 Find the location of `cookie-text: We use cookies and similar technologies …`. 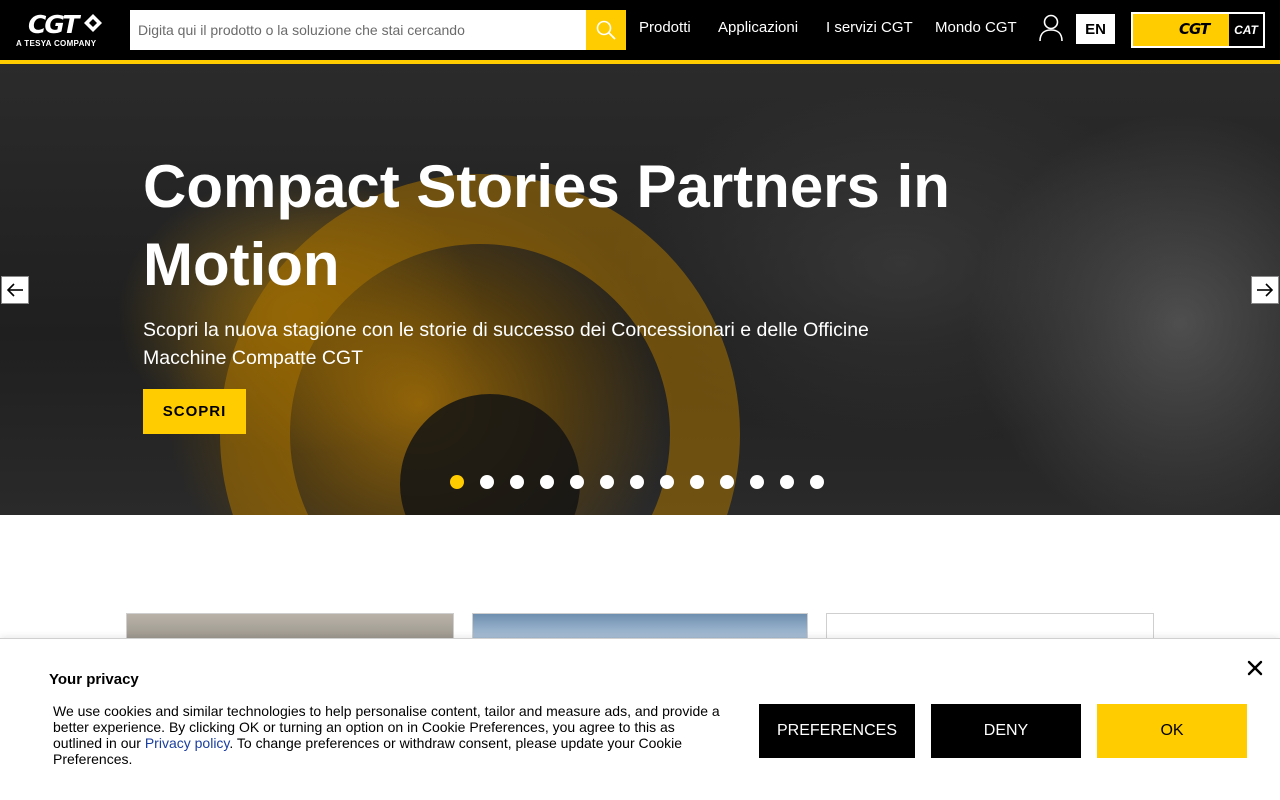

cookie-text: We use cookies and similar technologies … is located at coordinates (388, 735).